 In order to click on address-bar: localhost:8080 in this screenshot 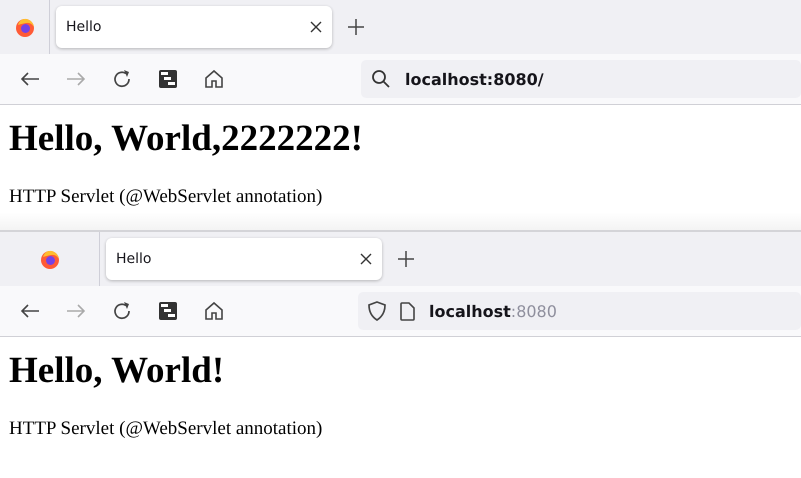, I will do `click(579, 311)`.